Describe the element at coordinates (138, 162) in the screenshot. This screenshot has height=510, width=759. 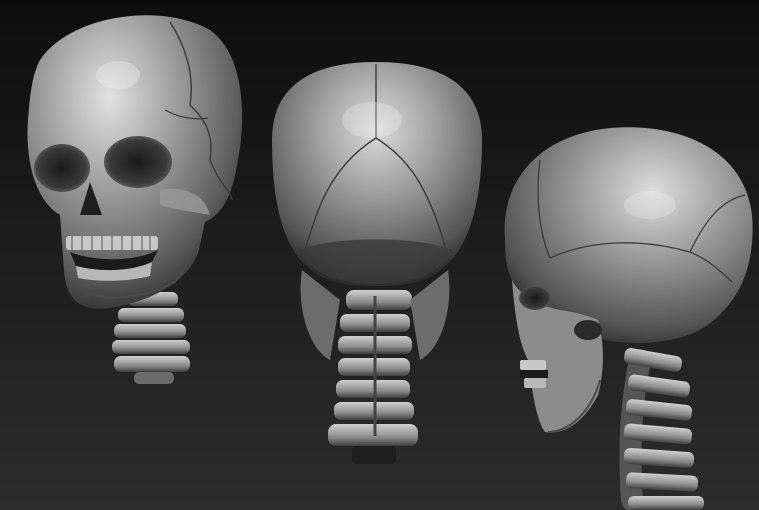
I see `eye-socket-right` at that location.